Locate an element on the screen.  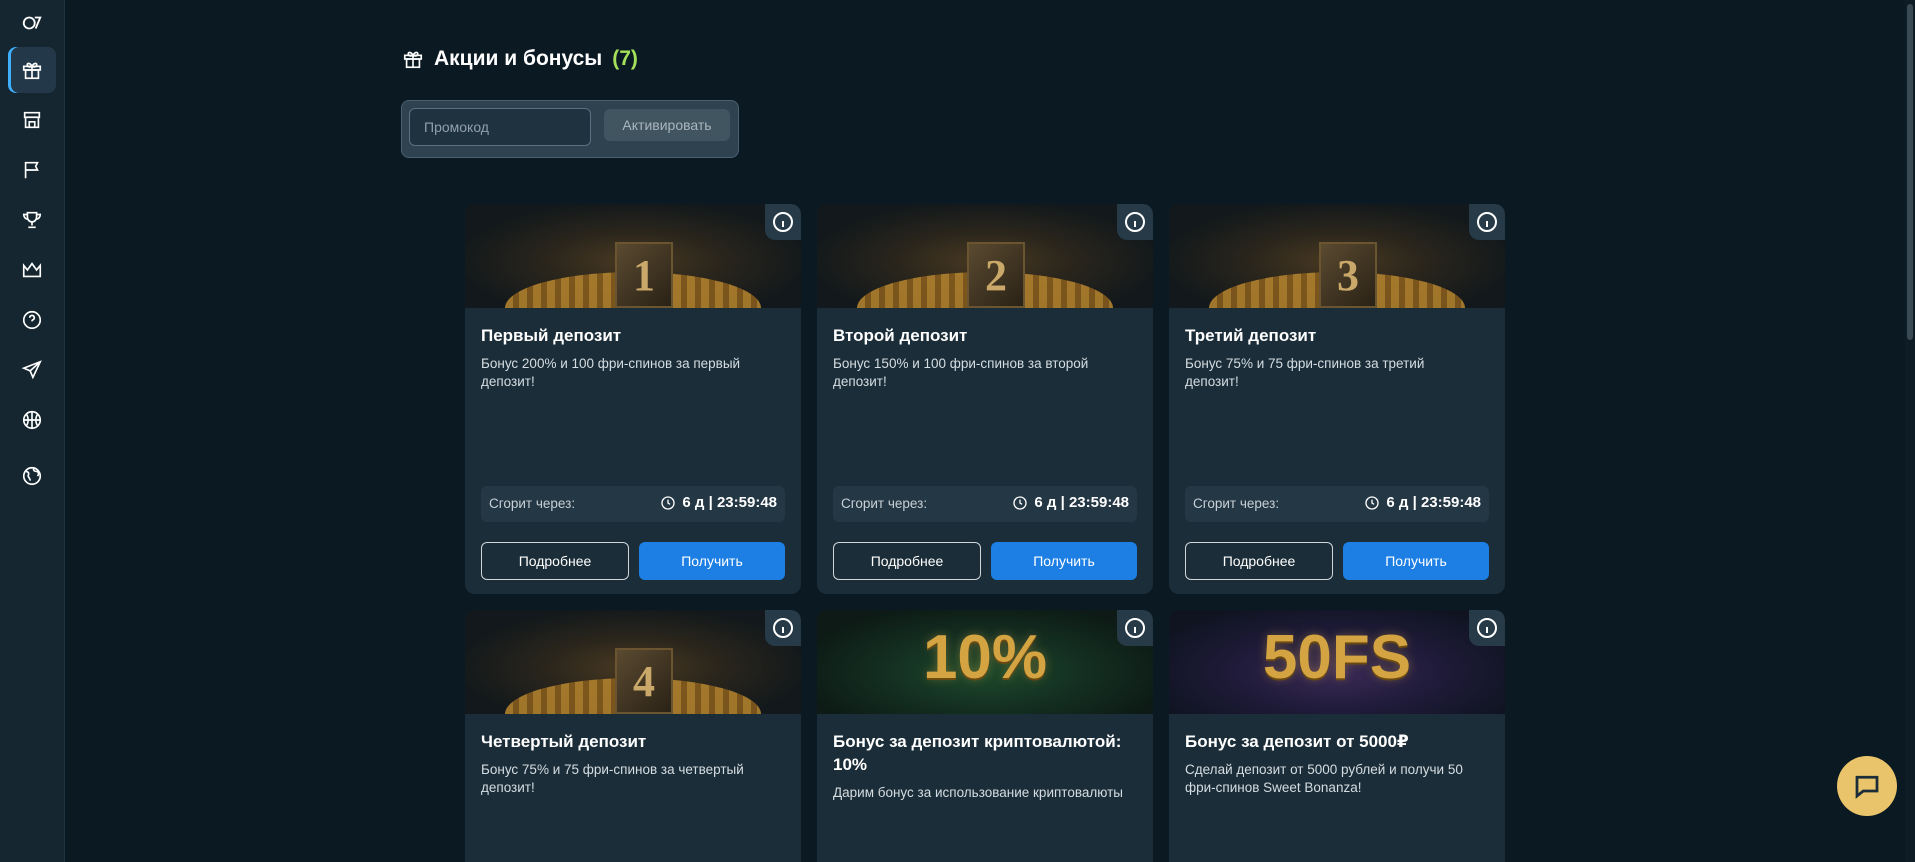
help-icon is located at coordinates (32, 320).